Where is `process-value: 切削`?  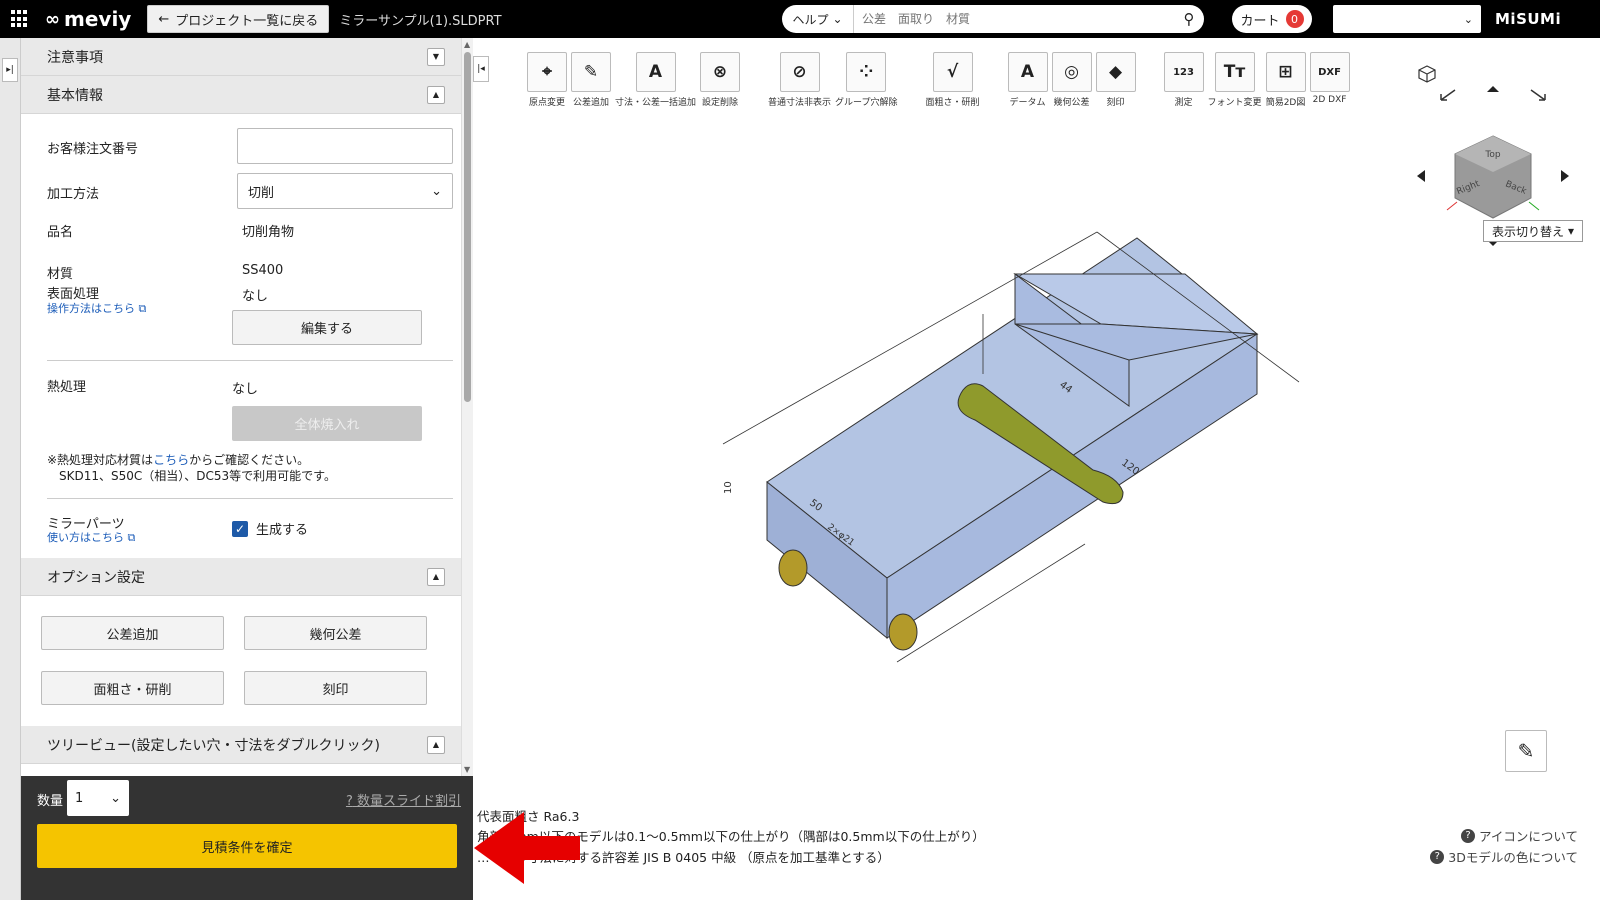 process-value: 切削 is located at coordinates (261, 193).